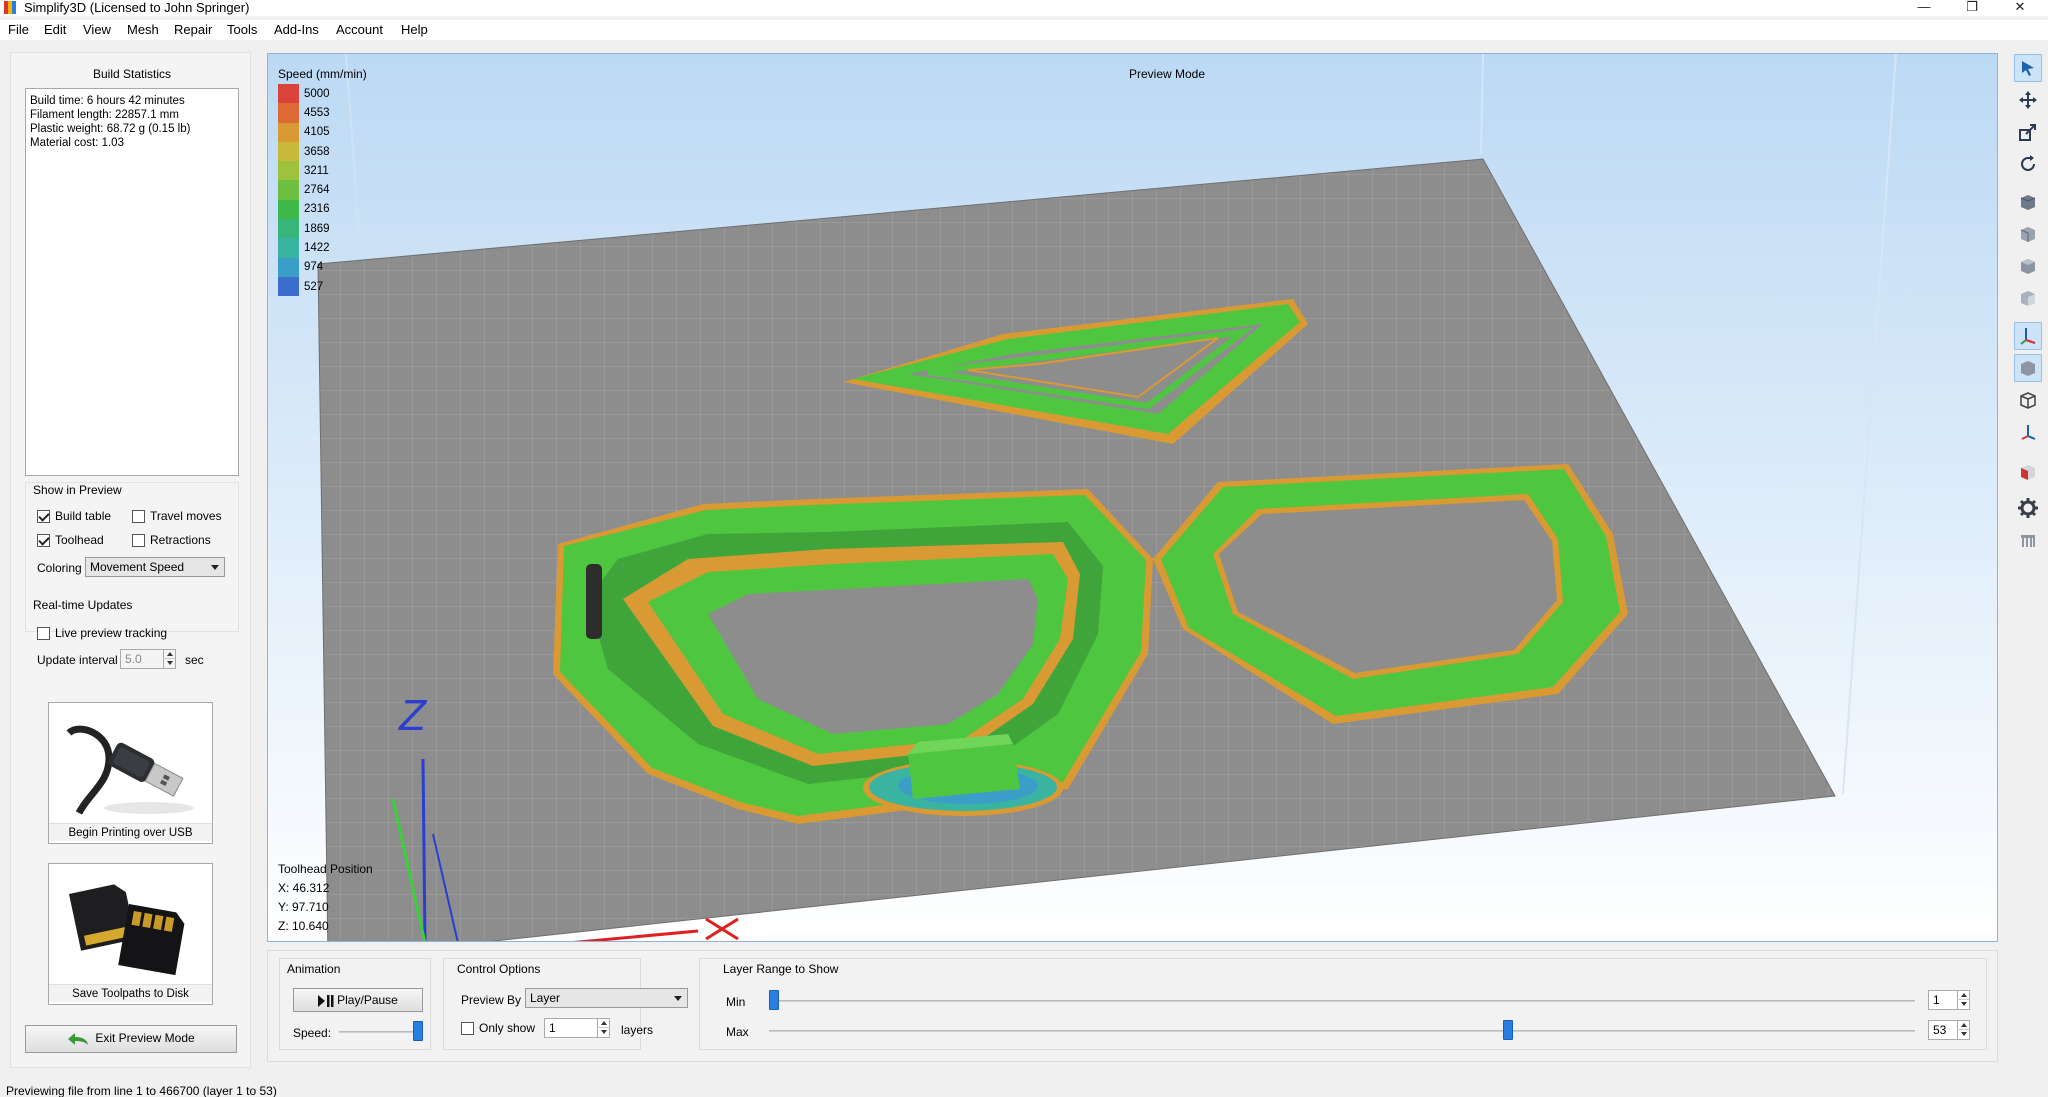 The height and width of the screenshot is (1097, 2048). Describe the element at coordinates (359, 30) in the screenshot. I see `menu-account: Account` at that location.